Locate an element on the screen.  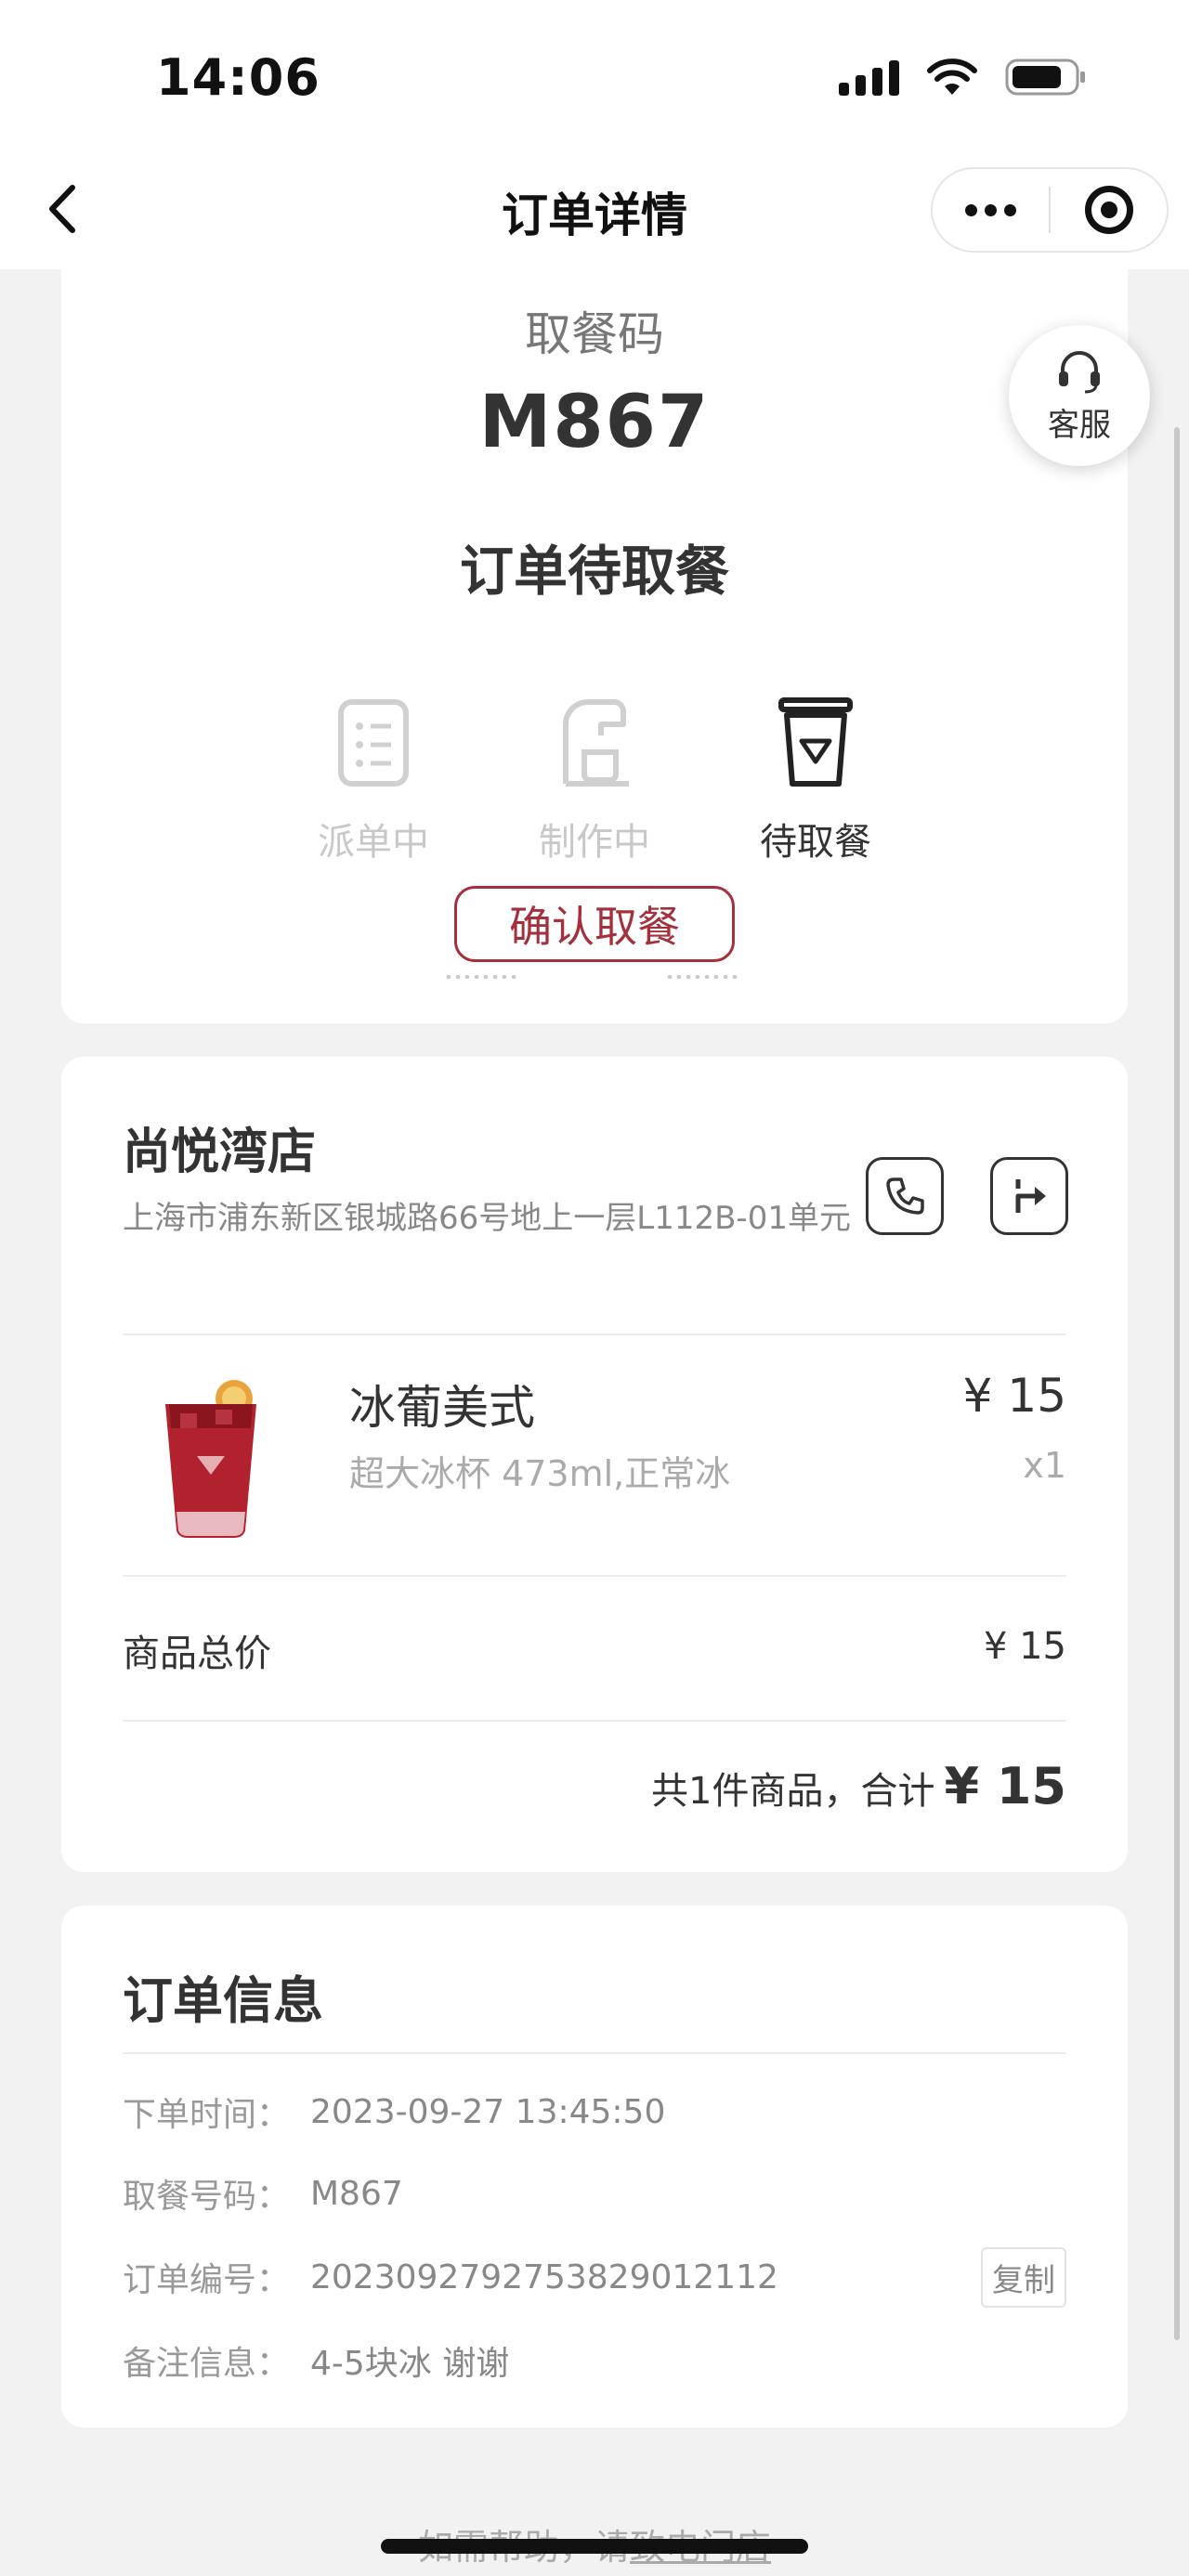
goods-total-value: ¥ 15 is located at coordinates (1024, 1646).